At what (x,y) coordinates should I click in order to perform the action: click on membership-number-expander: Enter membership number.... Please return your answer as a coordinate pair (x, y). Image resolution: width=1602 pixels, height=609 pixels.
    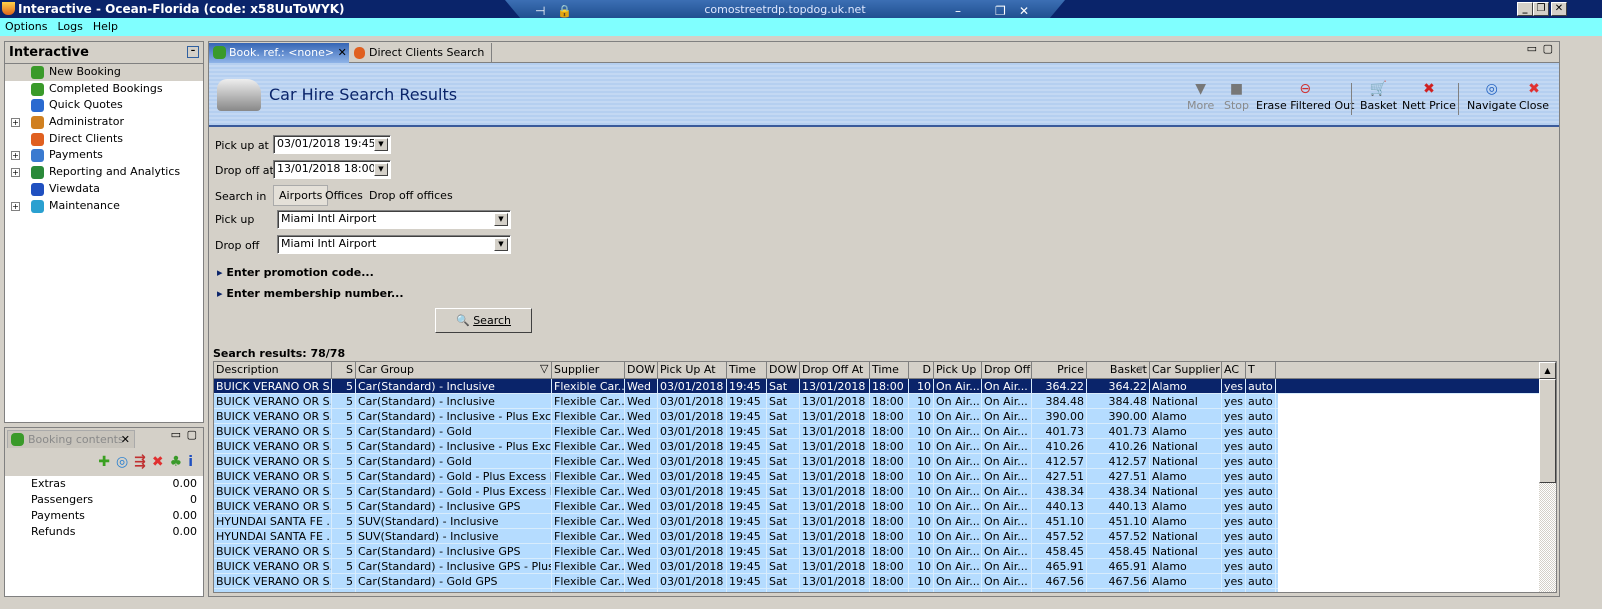
    Looking at the image, I should click on (310, 293).